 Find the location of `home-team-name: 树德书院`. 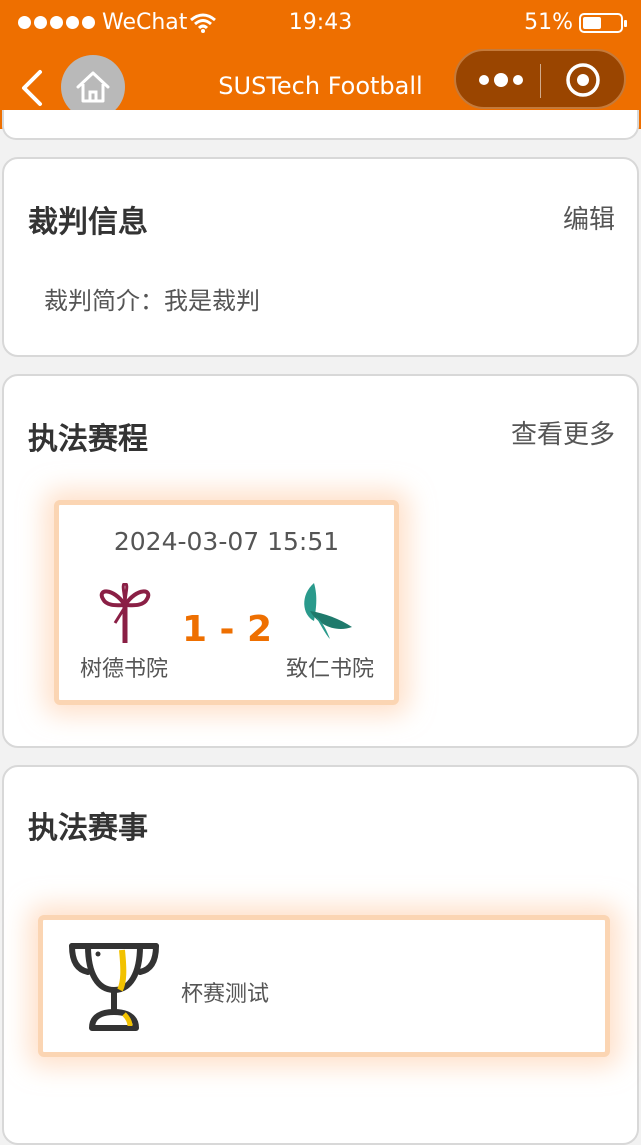

home-team-name: 树德书院 is located at coordinates (123, 669).